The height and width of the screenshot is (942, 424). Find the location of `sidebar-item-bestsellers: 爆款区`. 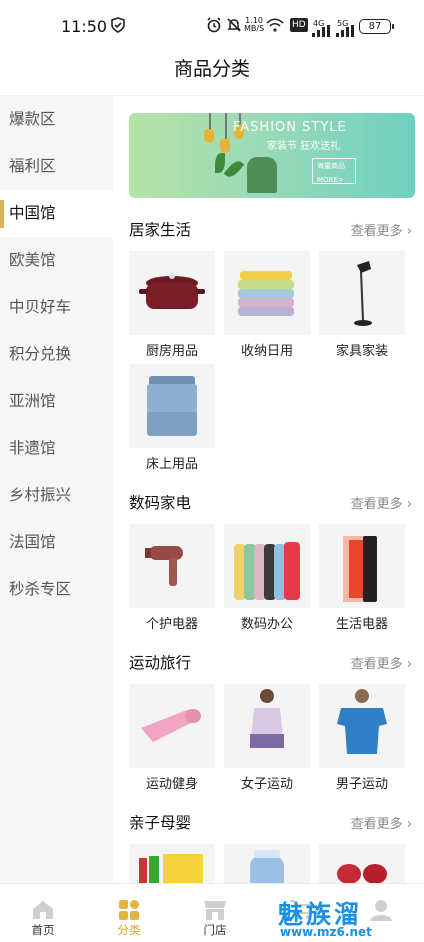

sidebar-item-bestsellers: 爆款区 is located at coordinates (56, 119).